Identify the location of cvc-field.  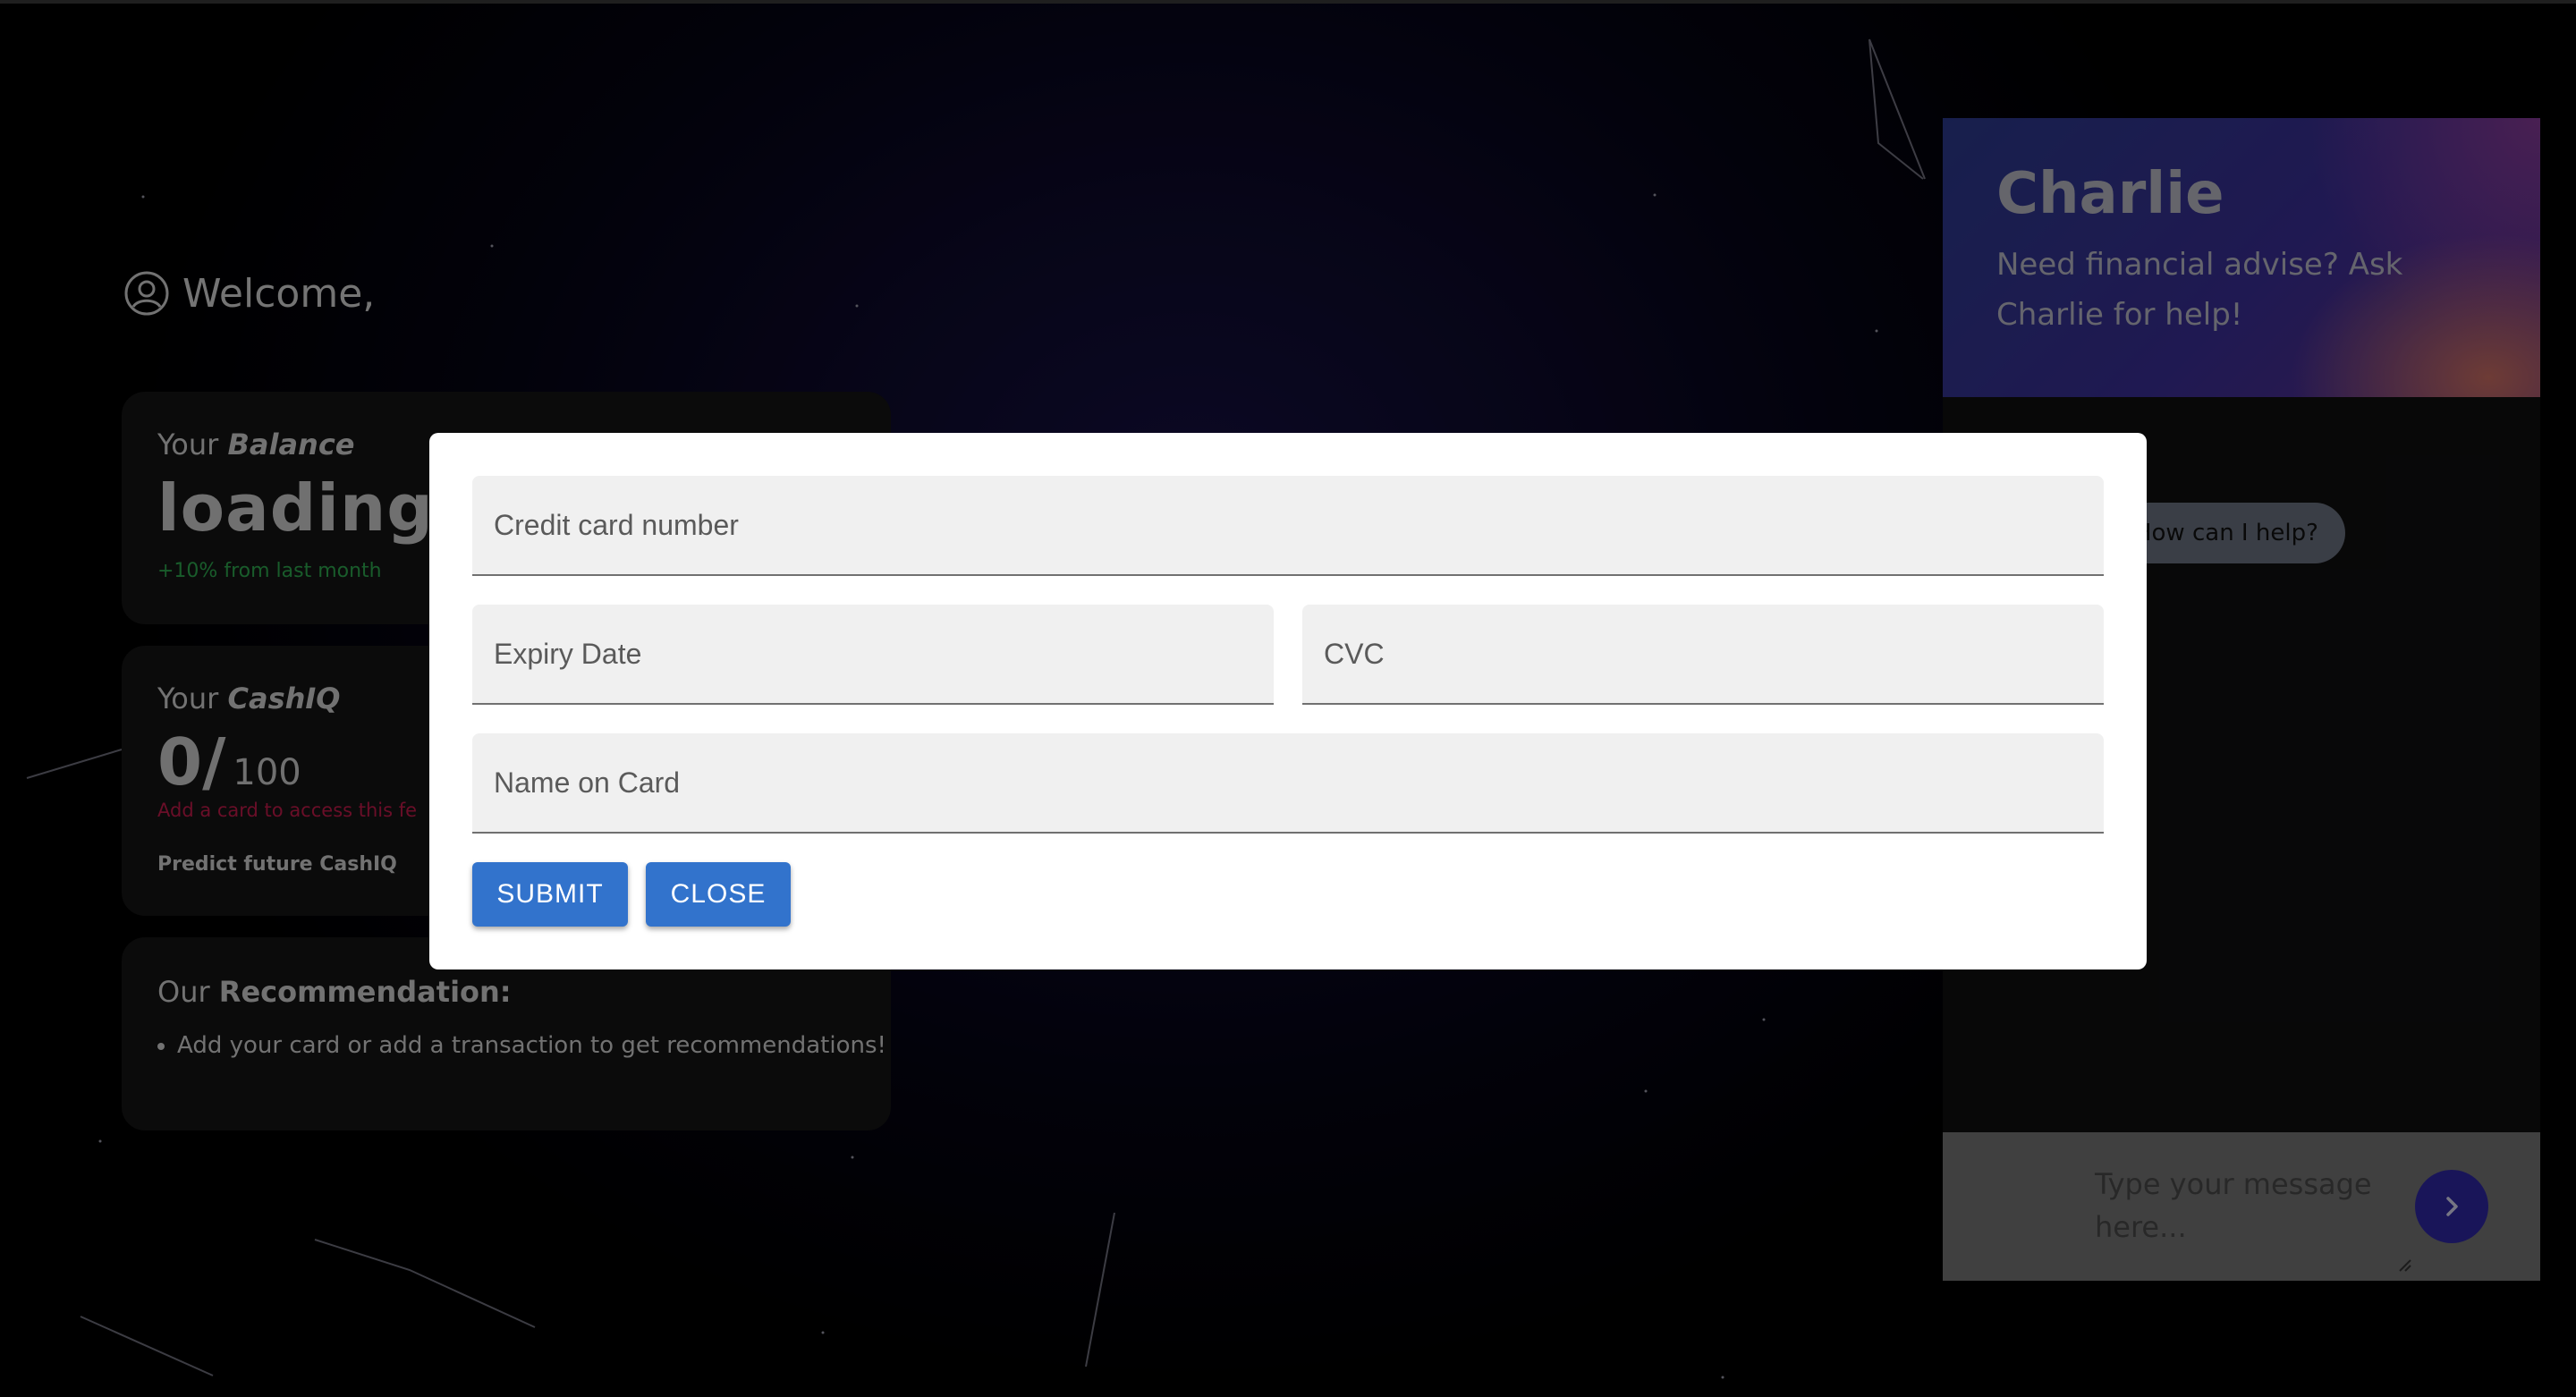
(1703, 655).